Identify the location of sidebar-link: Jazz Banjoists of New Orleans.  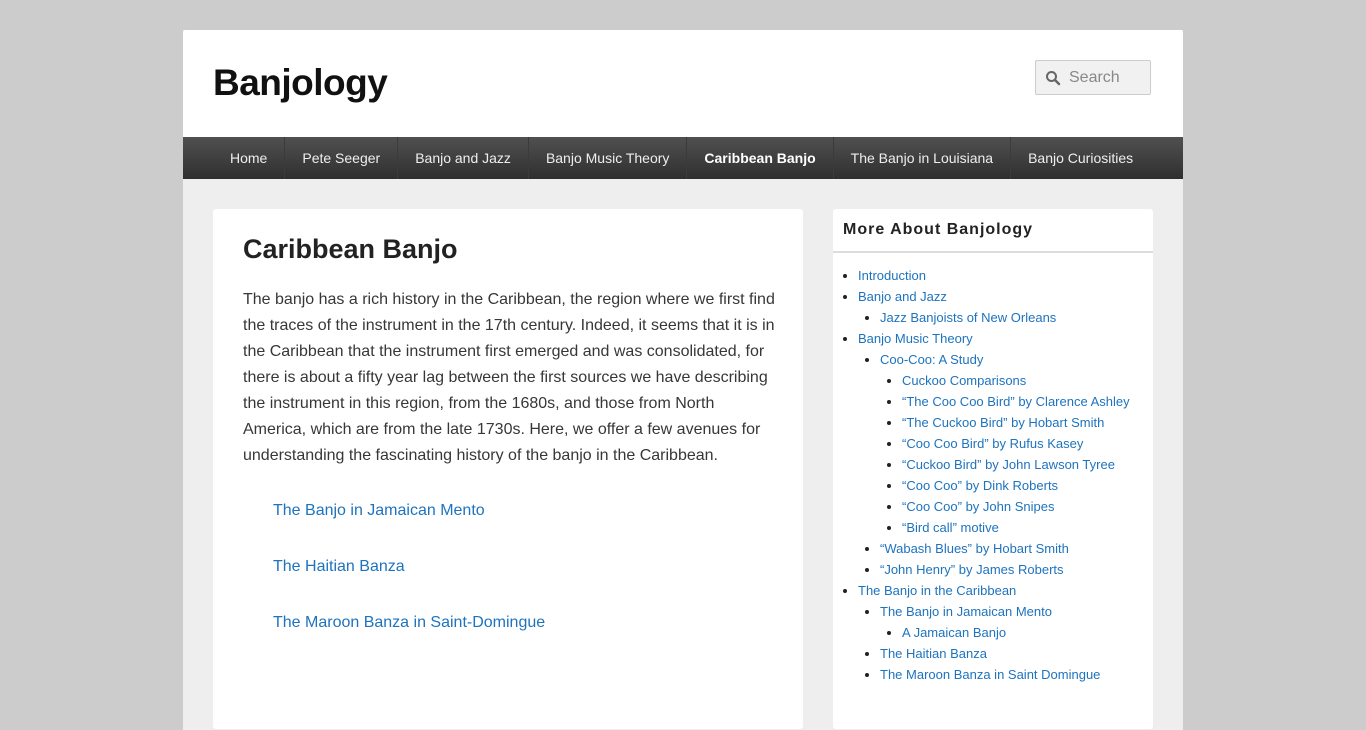
(968, 317).